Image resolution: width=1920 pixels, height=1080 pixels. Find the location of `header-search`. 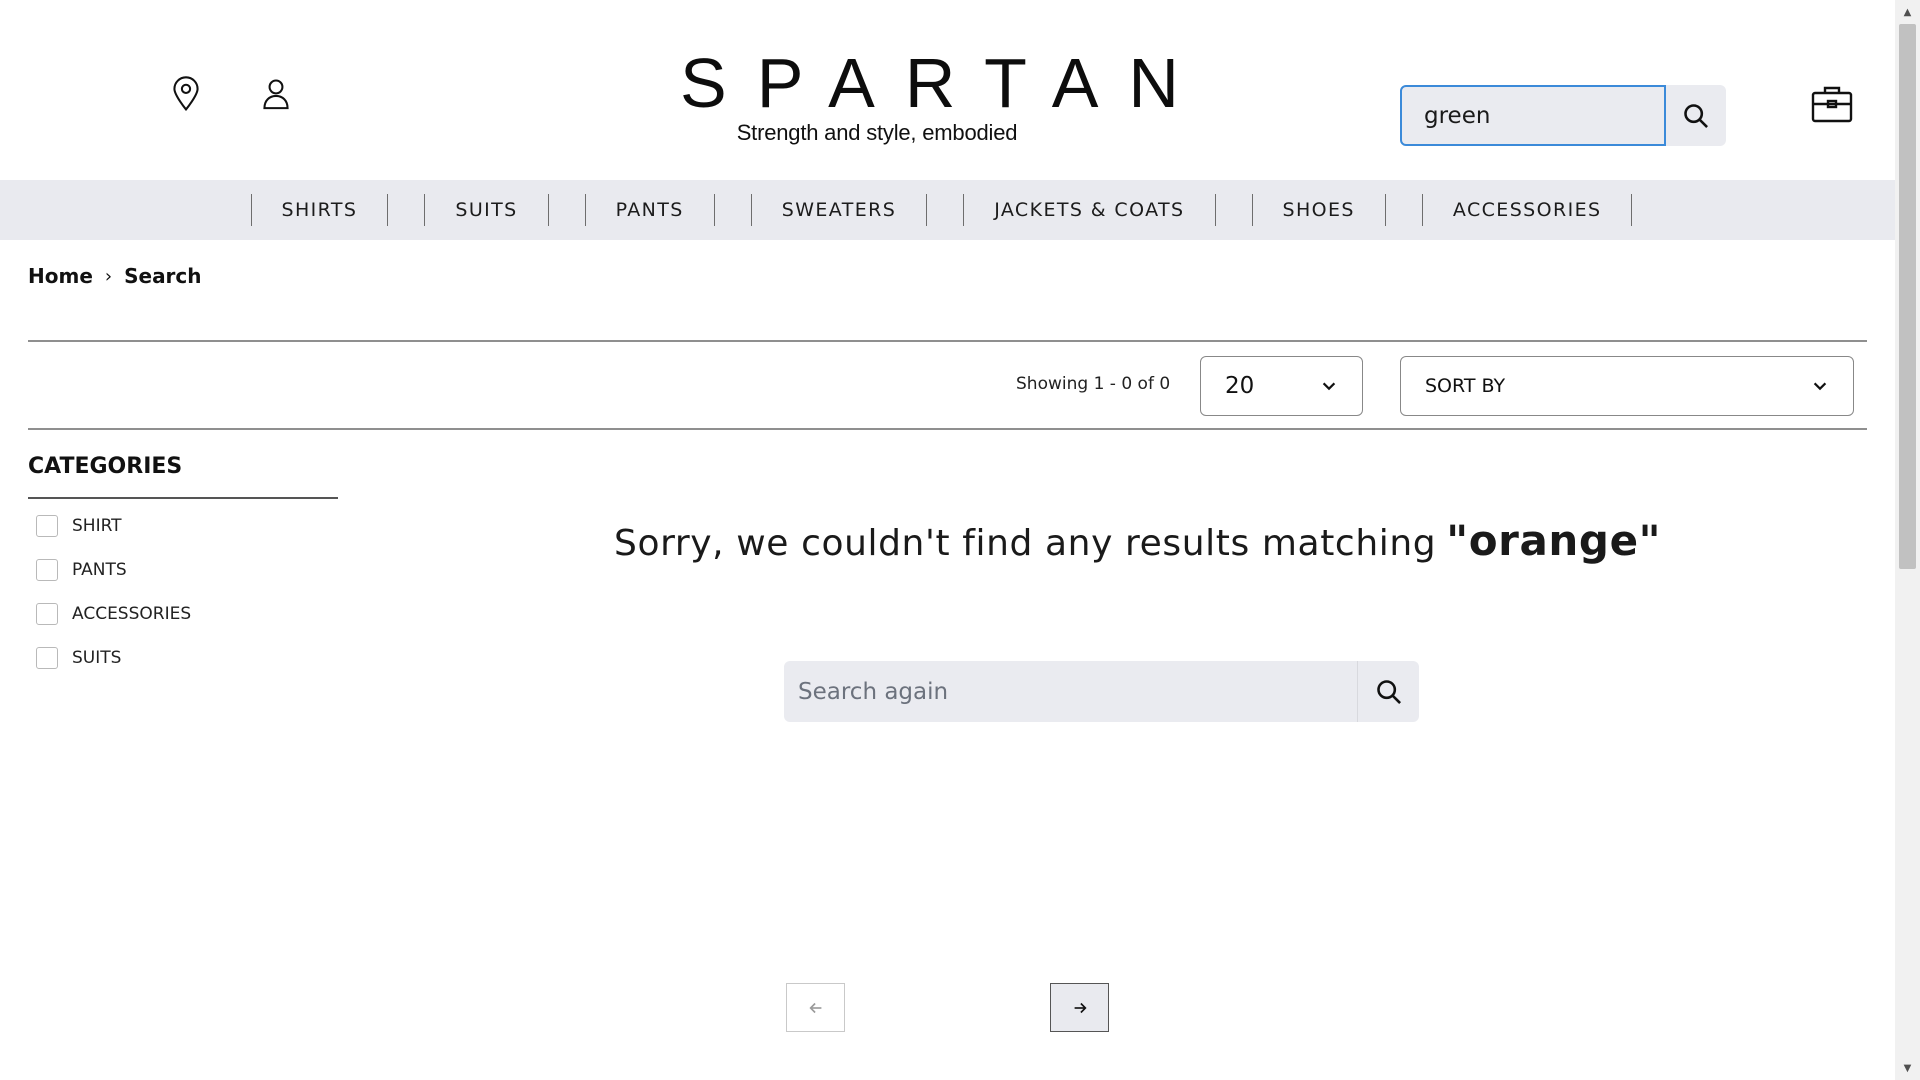

header-search is located at coordinates (1563, 115).